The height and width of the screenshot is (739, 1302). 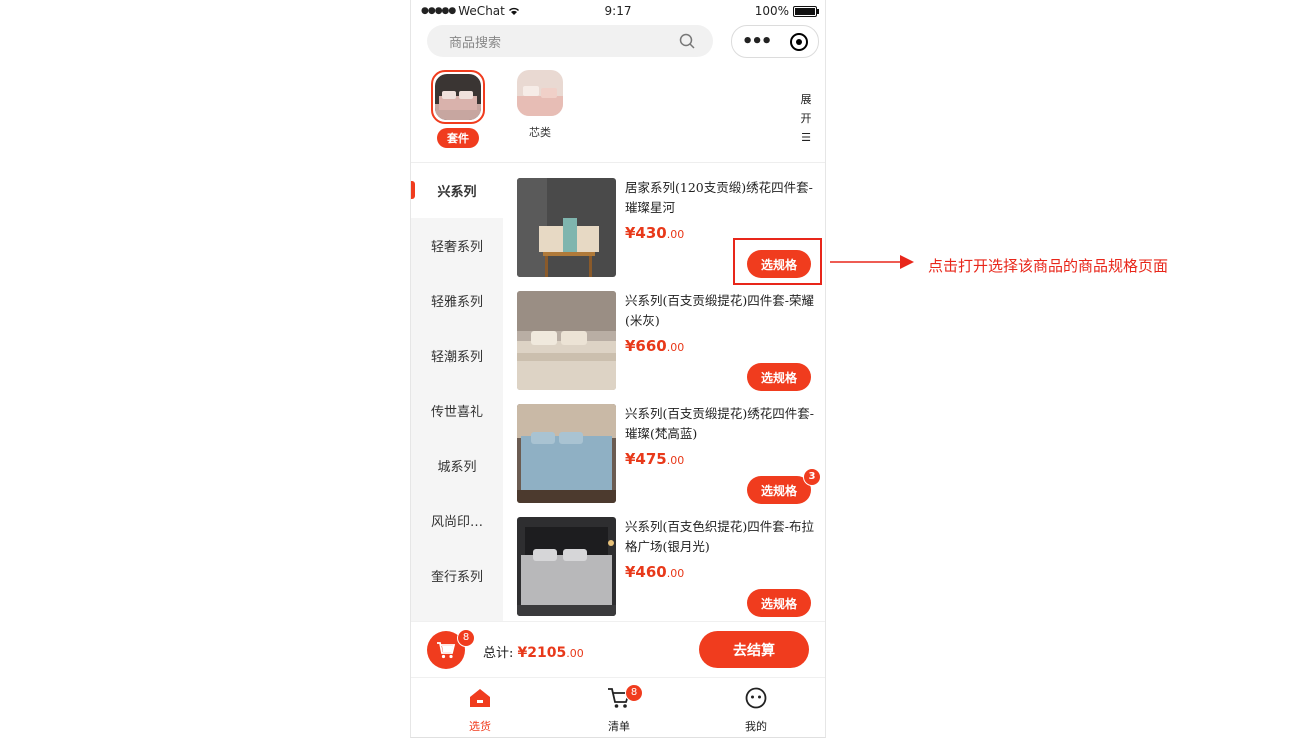 I want to click on sidebar-item-label: 轻奢系列, so click(x=456, y=247).